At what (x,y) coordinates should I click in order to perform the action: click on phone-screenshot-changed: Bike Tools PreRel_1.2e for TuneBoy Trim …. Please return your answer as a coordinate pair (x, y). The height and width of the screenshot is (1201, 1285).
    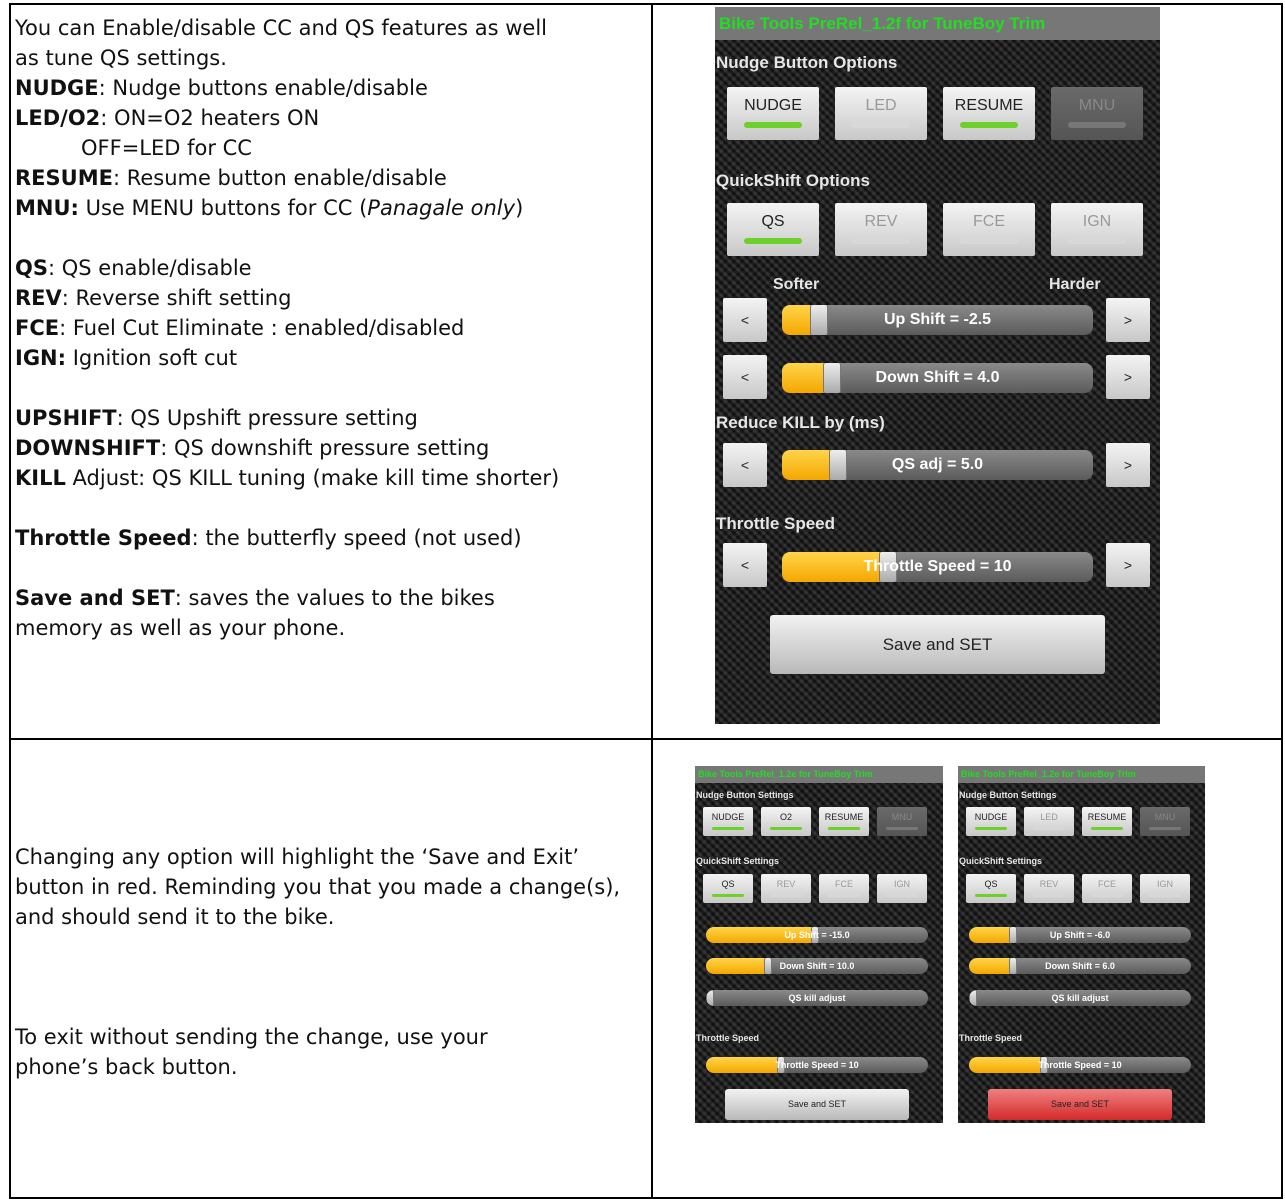
    Looking at the image, I should click on (1081, 944).